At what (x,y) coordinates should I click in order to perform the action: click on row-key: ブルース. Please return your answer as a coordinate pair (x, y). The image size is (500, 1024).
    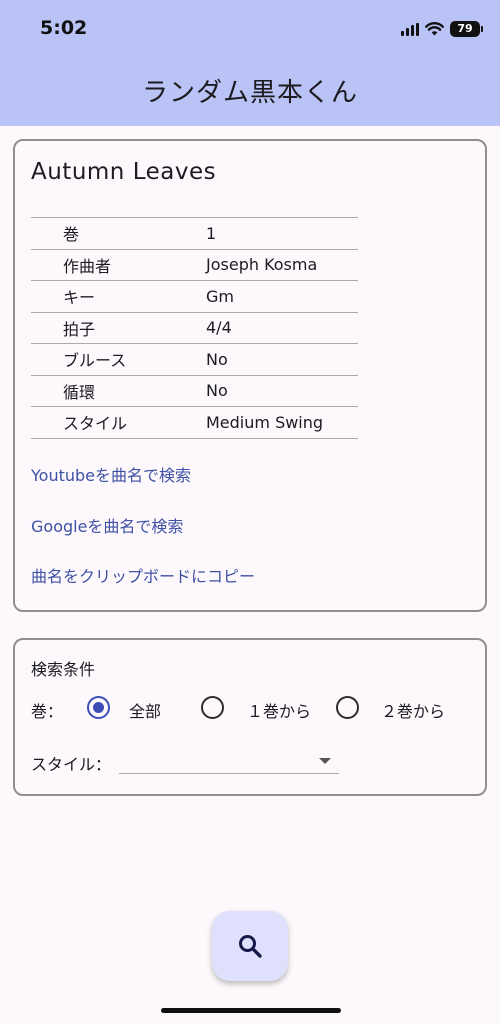
    Looking at the image, I should click on (95, 361).